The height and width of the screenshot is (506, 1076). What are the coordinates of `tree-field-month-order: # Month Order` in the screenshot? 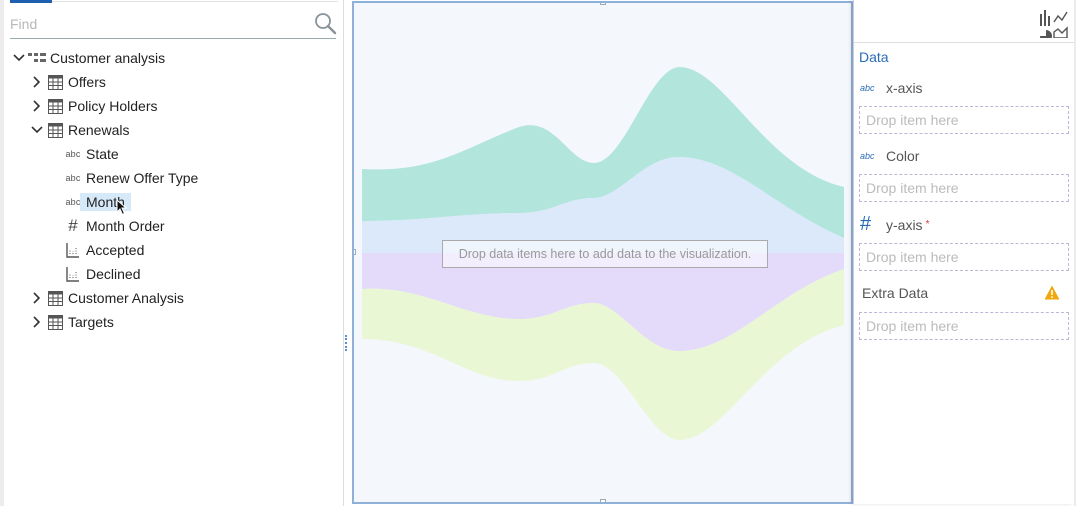 It's located at (114, 226).